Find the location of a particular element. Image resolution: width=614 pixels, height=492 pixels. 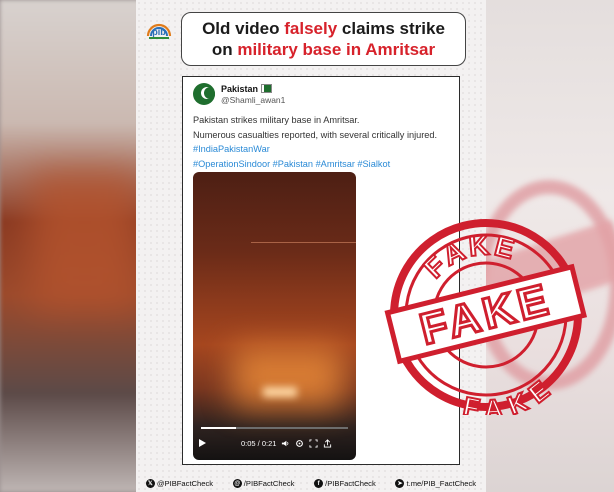

play-icon is located at coordinates (202, 443).